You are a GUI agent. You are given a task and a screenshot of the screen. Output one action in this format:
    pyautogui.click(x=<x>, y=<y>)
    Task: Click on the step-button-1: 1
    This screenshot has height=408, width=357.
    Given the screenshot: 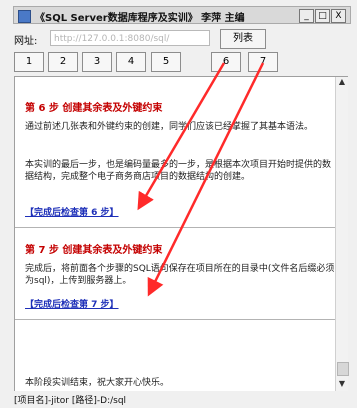 What is the action you would take?
    pyautogui.click(x=29, y=62)
    